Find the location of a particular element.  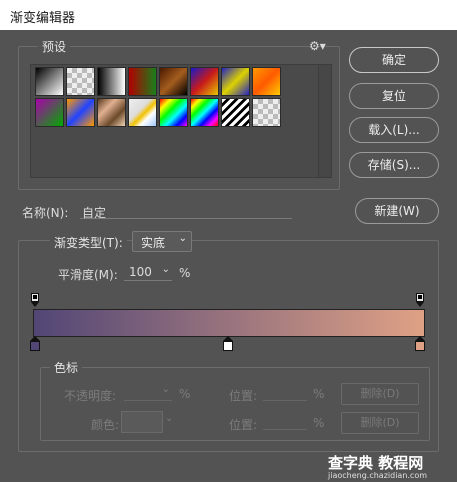

location-input-color is located at coordinates (285, 422).